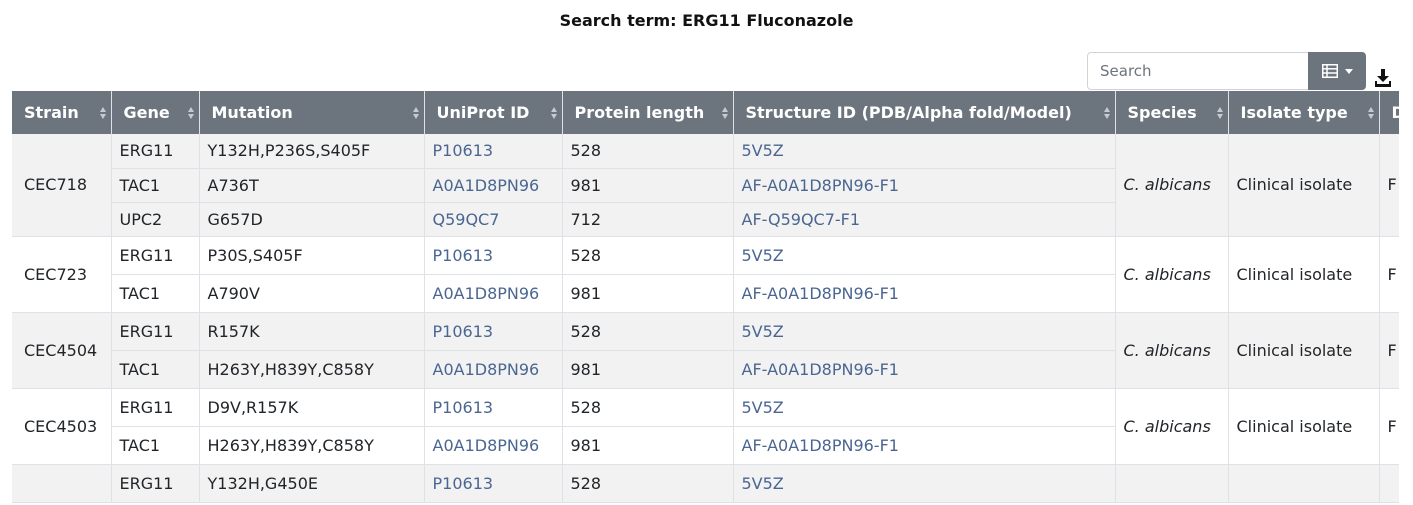  I want to click on mutation-cell: H263Y,H839Y,C858Y, so click(312, 445).